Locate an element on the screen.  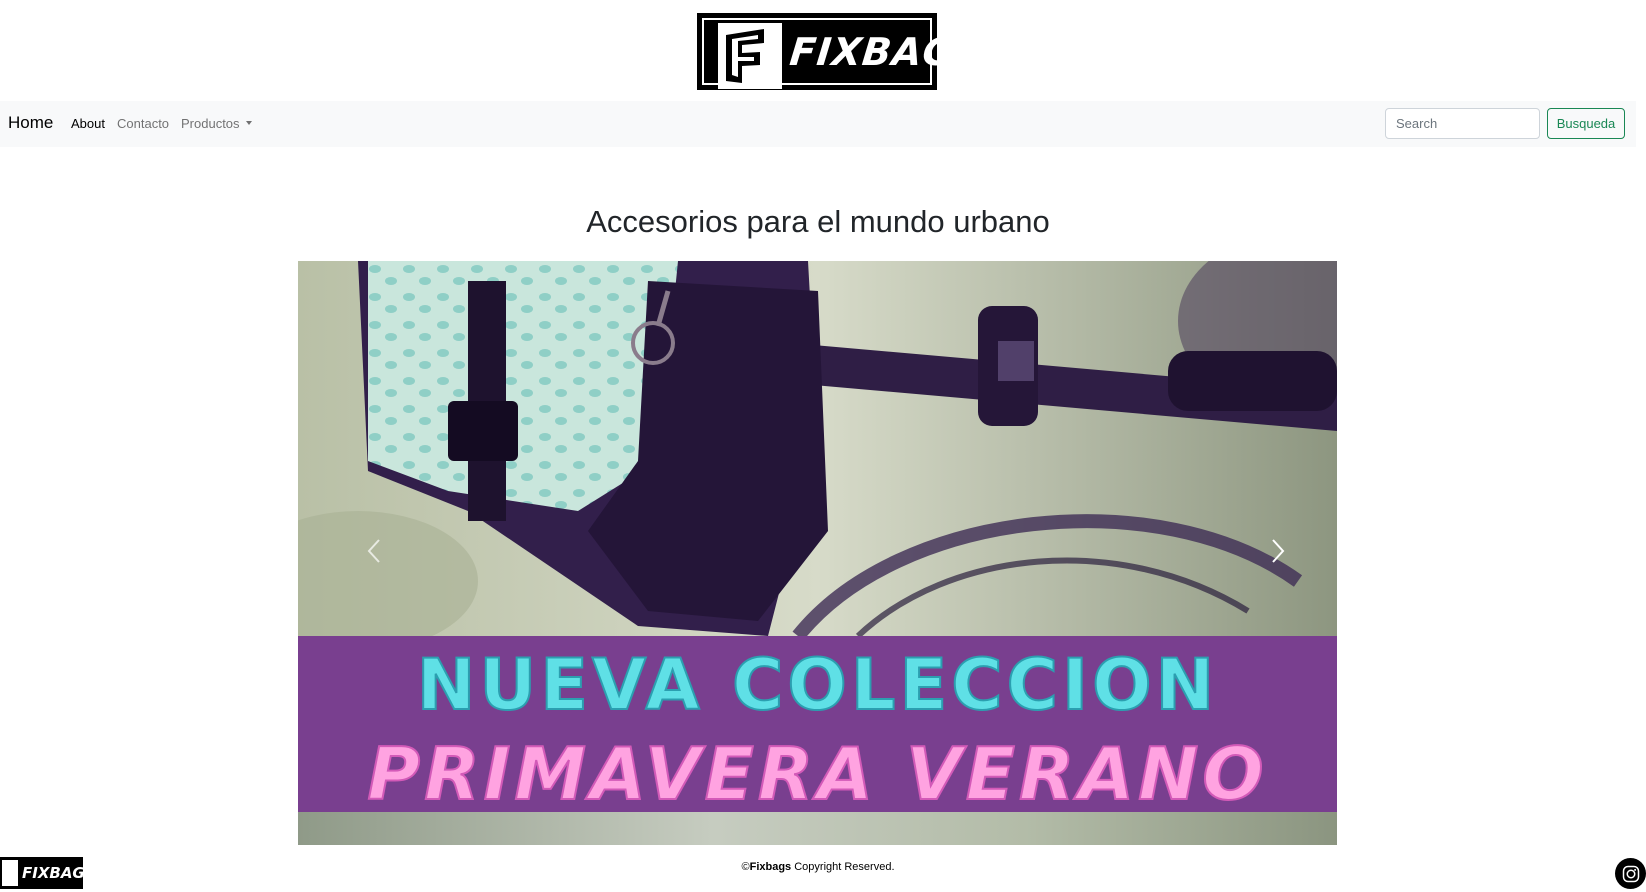
carousel-next-button is located at coordinates (1278, 551).